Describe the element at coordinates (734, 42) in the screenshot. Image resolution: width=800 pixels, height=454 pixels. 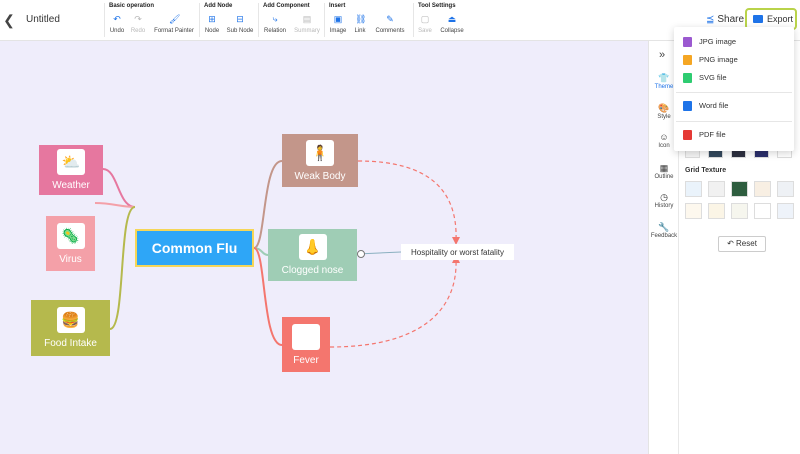
I see `export-jpg-item: JPG image` at that location.